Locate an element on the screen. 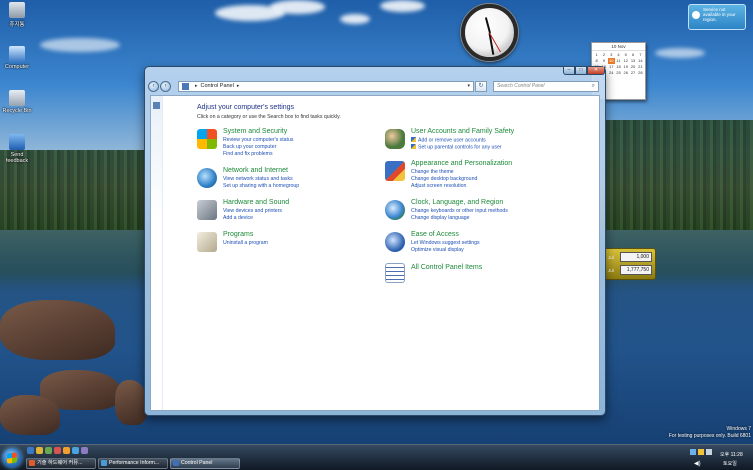 This screenshot has height=470, width=753. category-link: Change the theme is located at coordinates (432, 172).